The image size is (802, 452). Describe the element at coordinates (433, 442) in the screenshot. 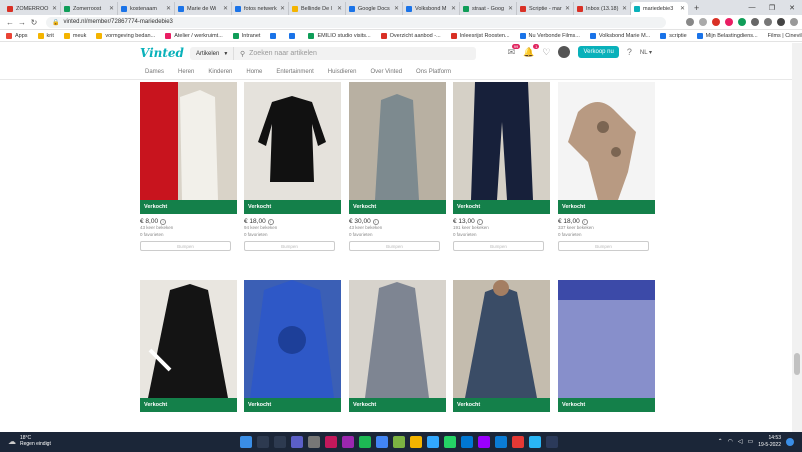

I see `photoshop-icon` at that location.